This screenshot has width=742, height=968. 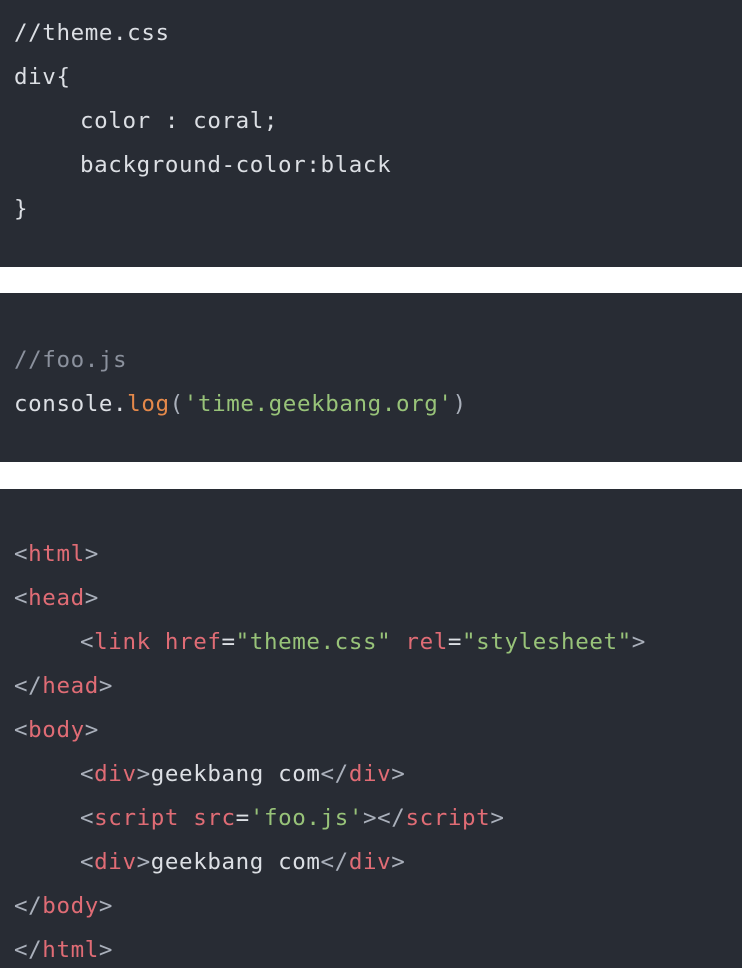 I want to click on js-function: log, so click(x=148, y=404).